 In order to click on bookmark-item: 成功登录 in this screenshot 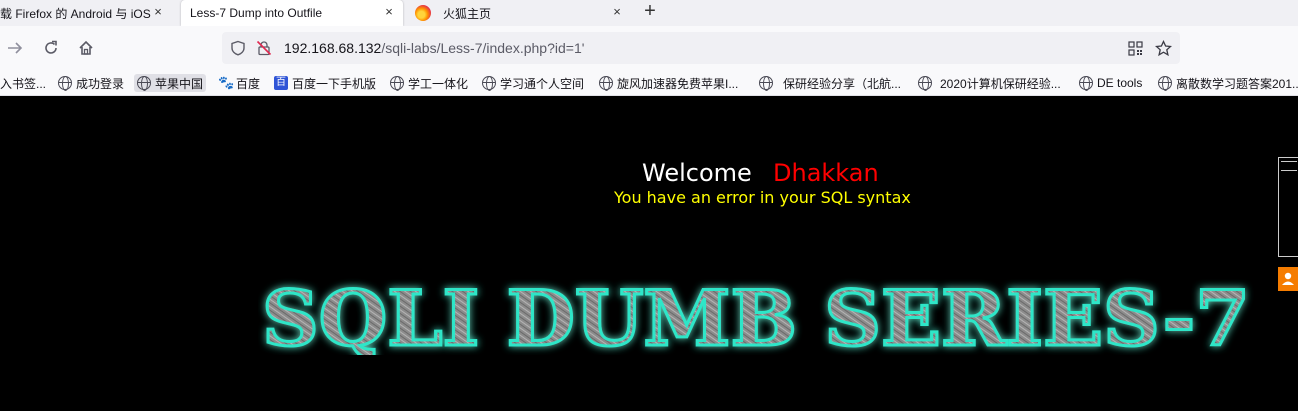, I will do `click(91, 83)`.